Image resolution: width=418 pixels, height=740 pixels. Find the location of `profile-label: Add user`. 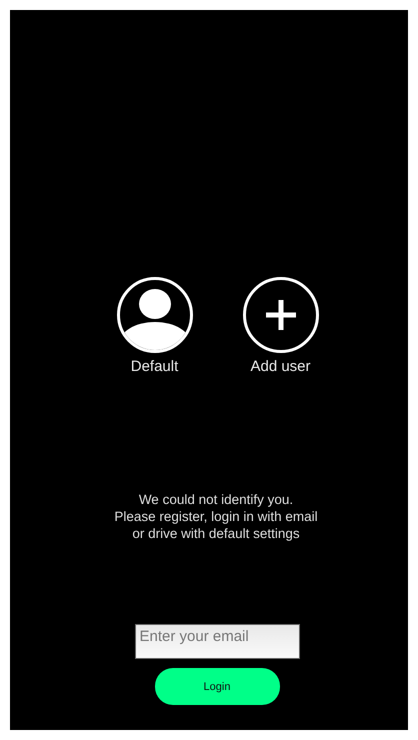

profile-label: Add user is located at coordinates (280, 366).